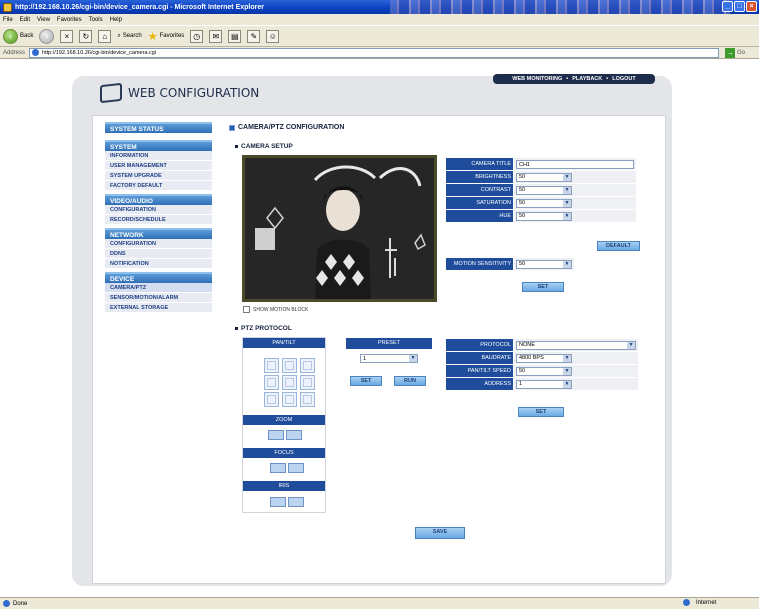 This screenshot has height=609, width=759. Describe the element at coordinates (7, 7) in the screenshot. I see `ie-icon` at that location.